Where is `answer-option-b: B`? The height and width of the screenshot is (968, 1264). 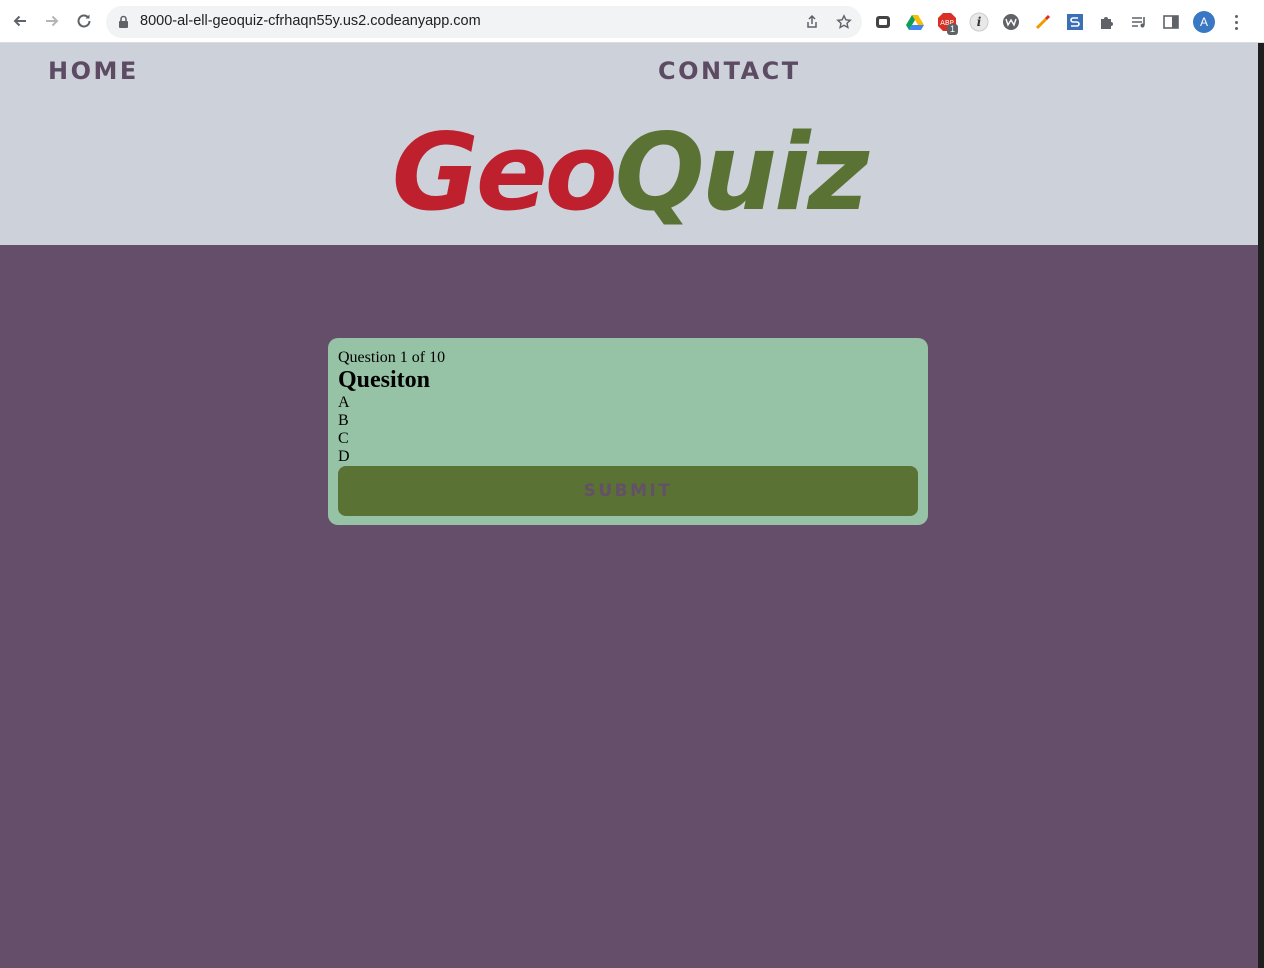
answer-option-b: B is located at coordinates (628, 421).